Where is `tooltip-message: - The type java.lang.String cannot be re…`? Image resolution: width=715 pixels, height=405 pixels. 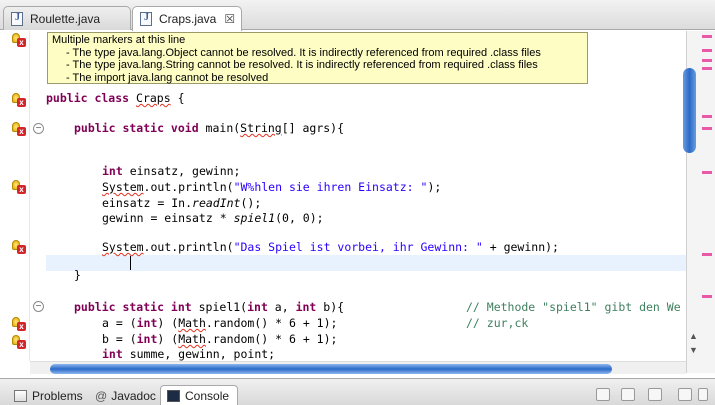
tooltip-message: - The type java.lang.String cannot be re… is located at coordinates (302, 65).